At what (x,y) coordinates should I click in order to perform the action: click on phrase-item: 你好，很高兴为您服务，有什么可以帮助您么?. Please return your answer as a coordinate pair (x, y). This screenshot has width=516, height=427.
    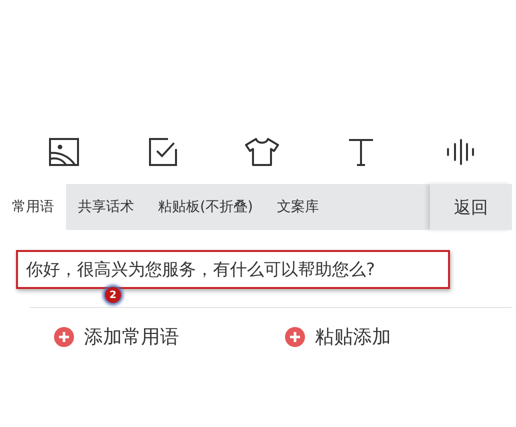
    Looking at the image, I should click on (233, 269).